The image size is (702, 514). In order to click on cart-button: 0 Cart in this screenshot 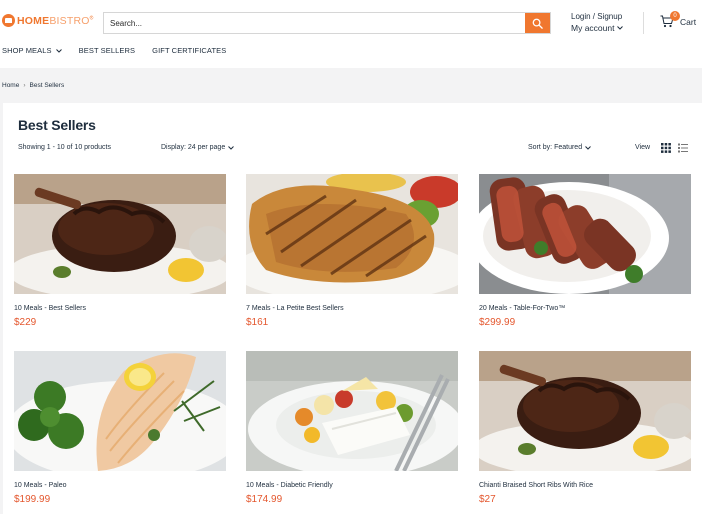, I will do `click(678, 19)`.